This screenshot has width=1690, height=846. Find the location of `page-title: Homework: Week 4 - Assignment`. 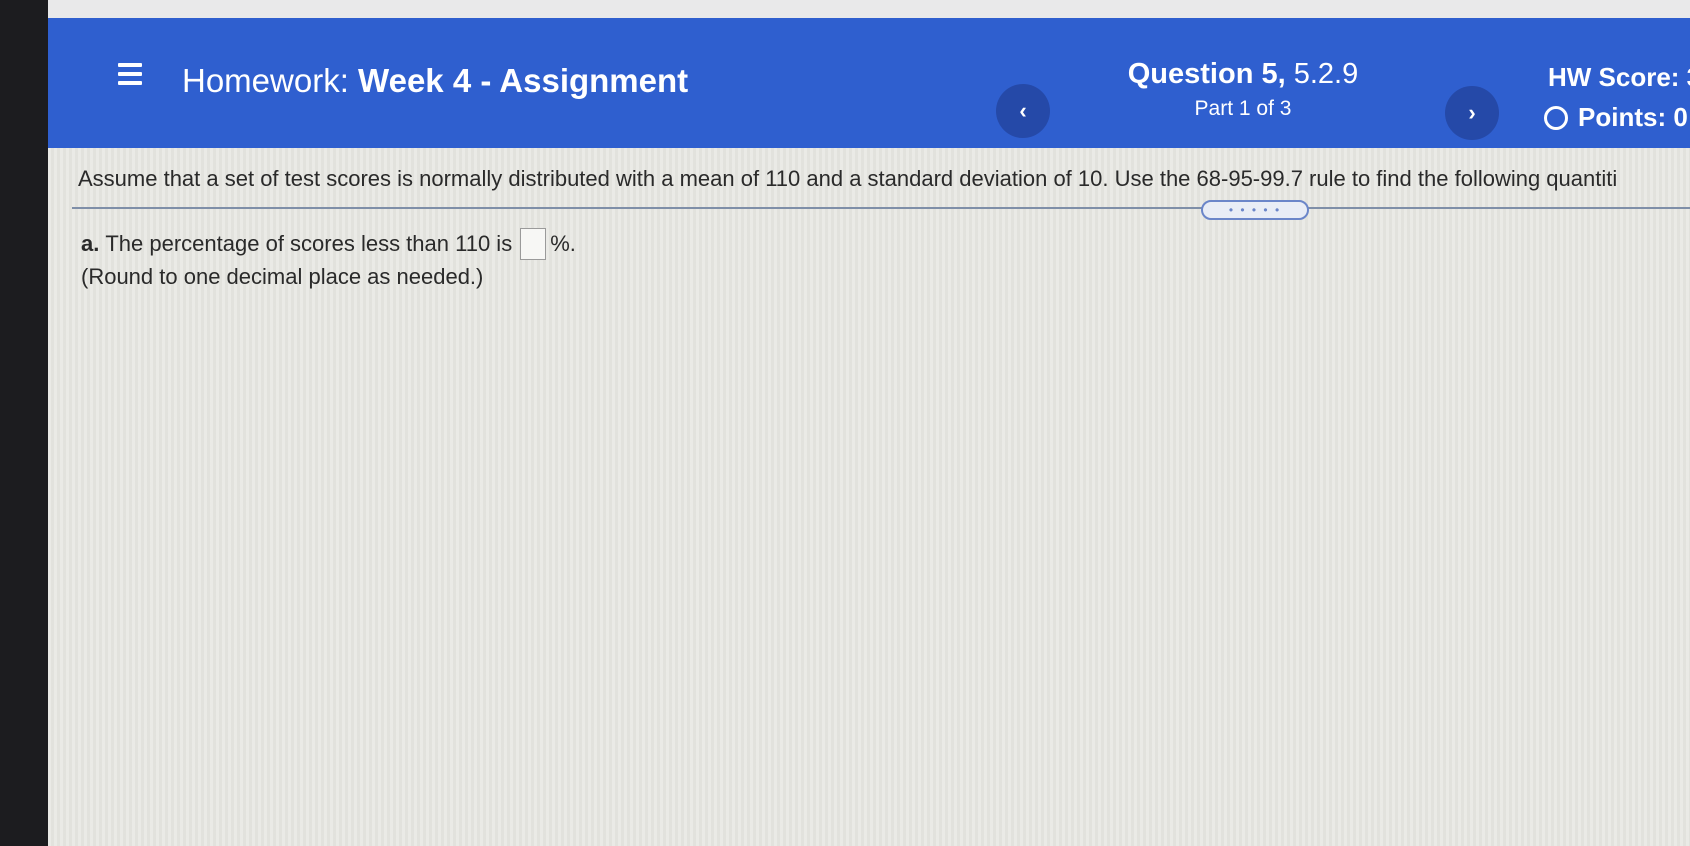

page-title: Homework: Week 4 - Assignment is located at coordinates (435, 81).